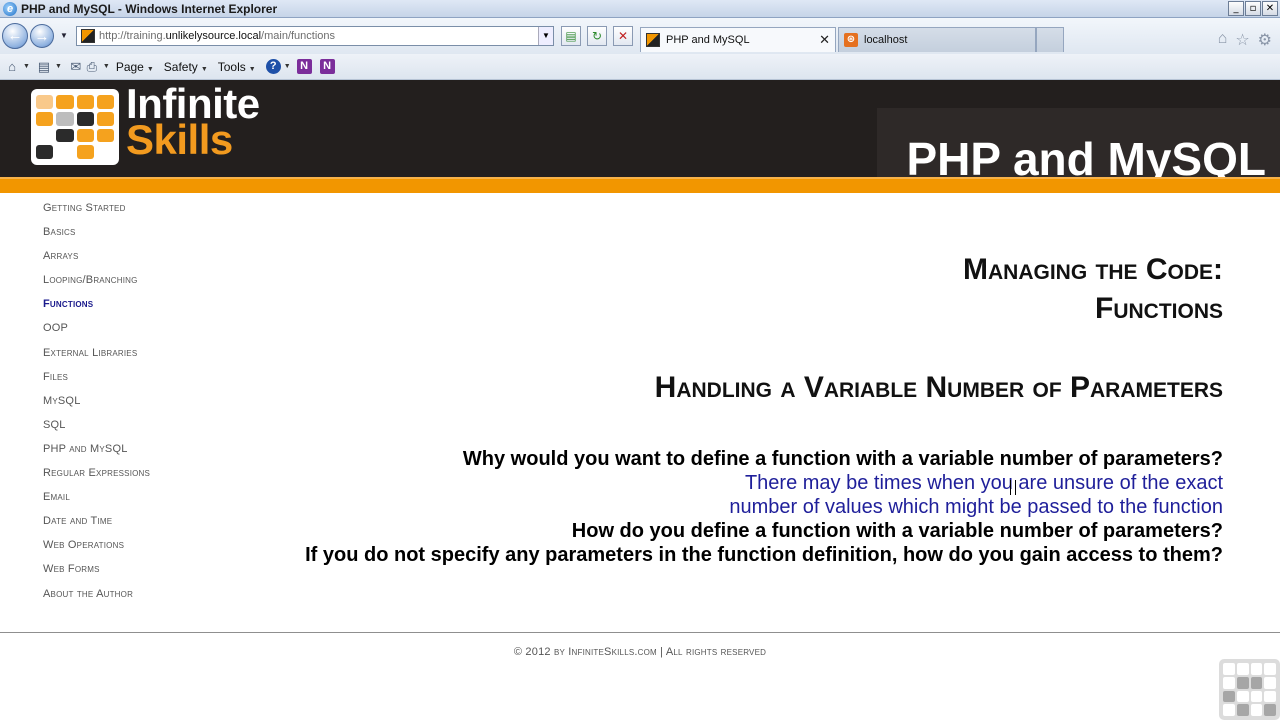 Image resolution: width=1280 pixels, height=720 pixels. Describe the element at coordinates (851, 40) in the screenshot. I see `xampp-favicon-icon: ⊛` at that location.